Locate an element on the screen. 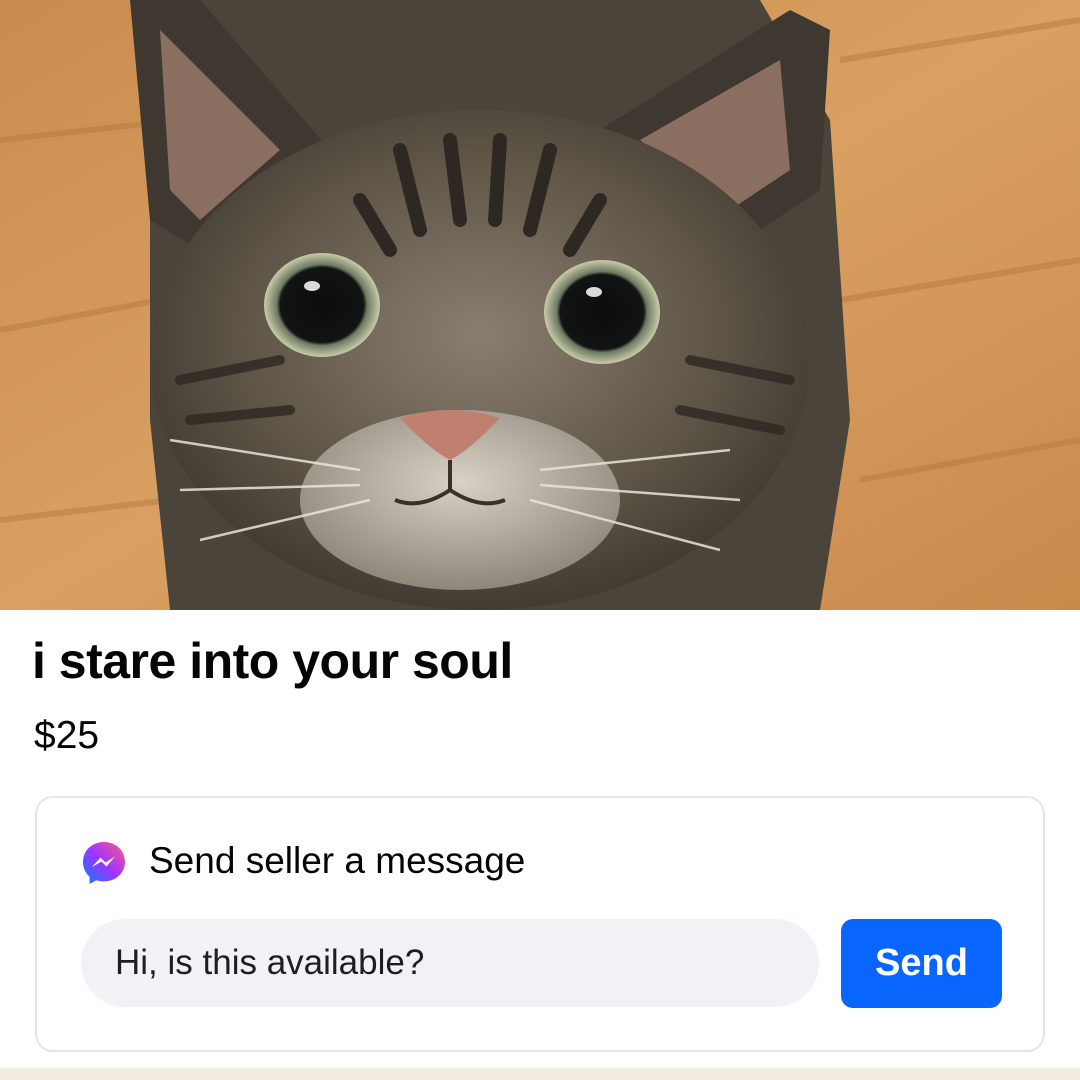  card-heading: Send seller a message is located at coordinates (337, 860).